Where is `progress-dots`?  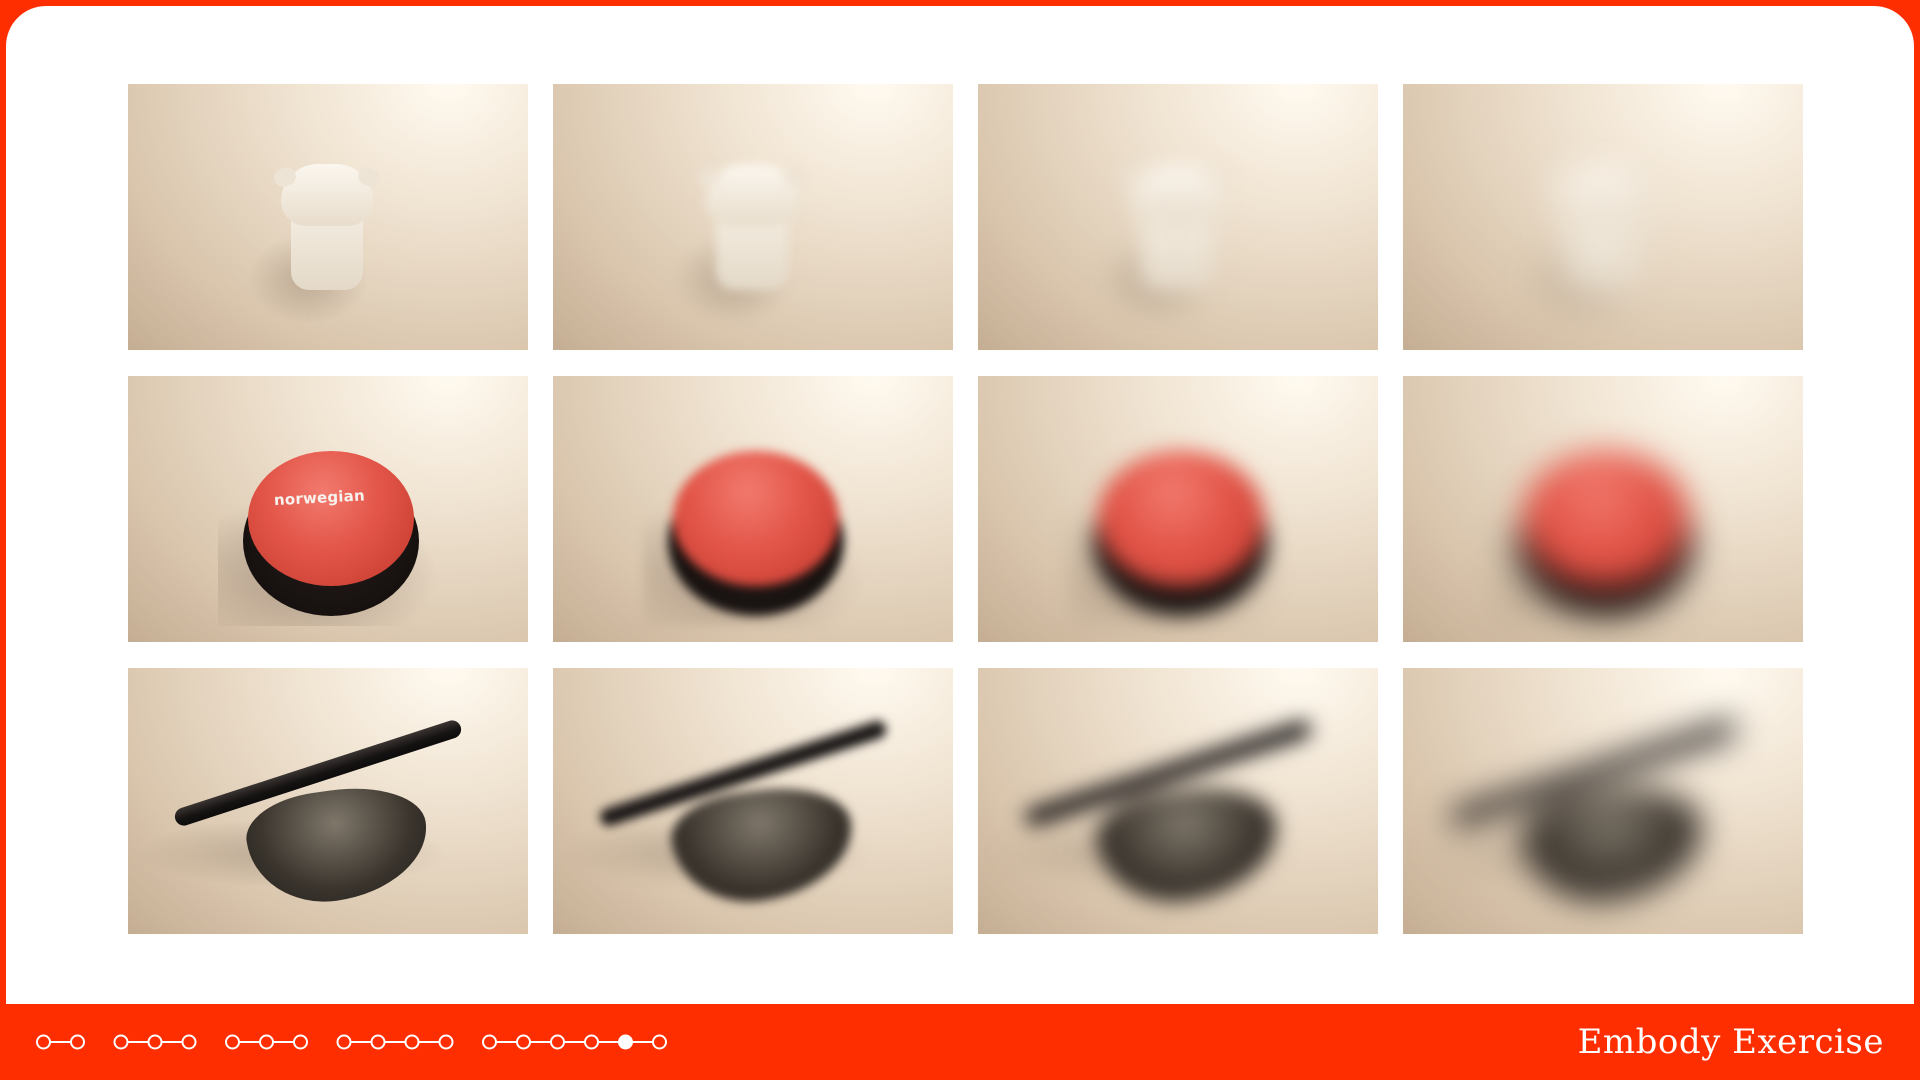
progress-dots is located at coordinates (356, 1042).